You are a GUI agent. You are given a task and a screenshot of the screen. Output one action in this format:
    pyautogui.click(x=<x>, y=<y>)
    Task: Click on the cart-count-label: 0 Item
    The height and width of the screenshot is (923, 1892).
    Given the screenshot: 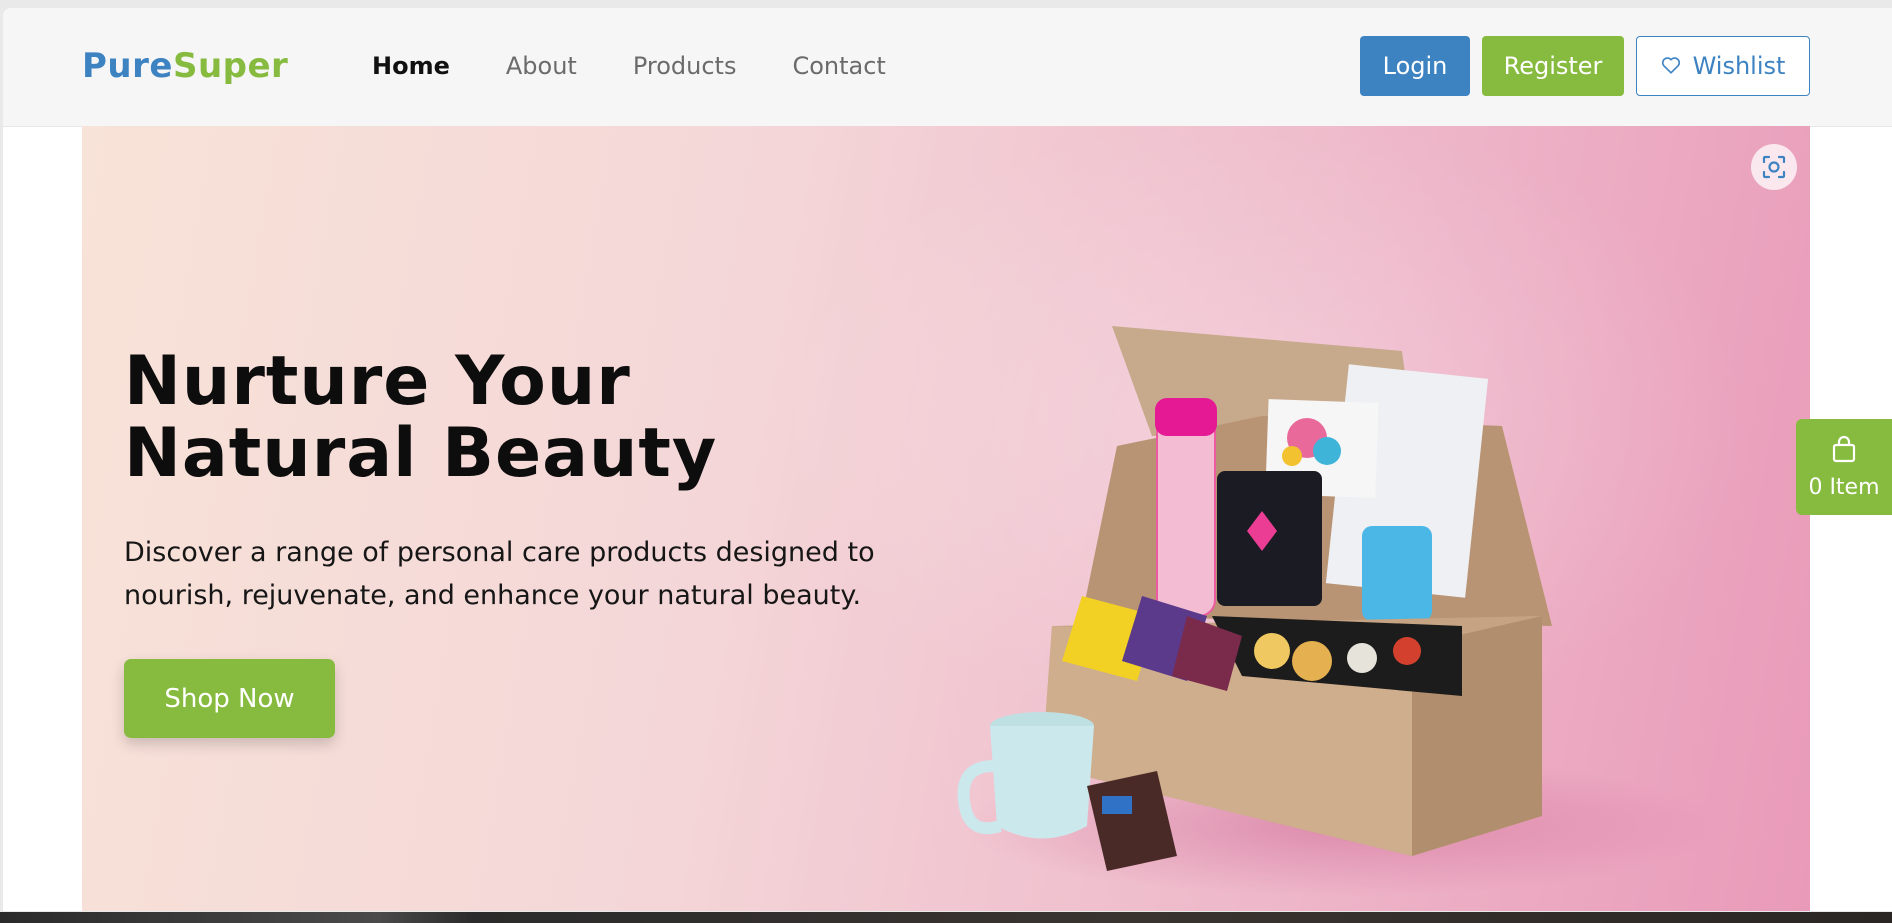 What is the action you would take?
    pyautogui.click(x=1844, y=487)
    